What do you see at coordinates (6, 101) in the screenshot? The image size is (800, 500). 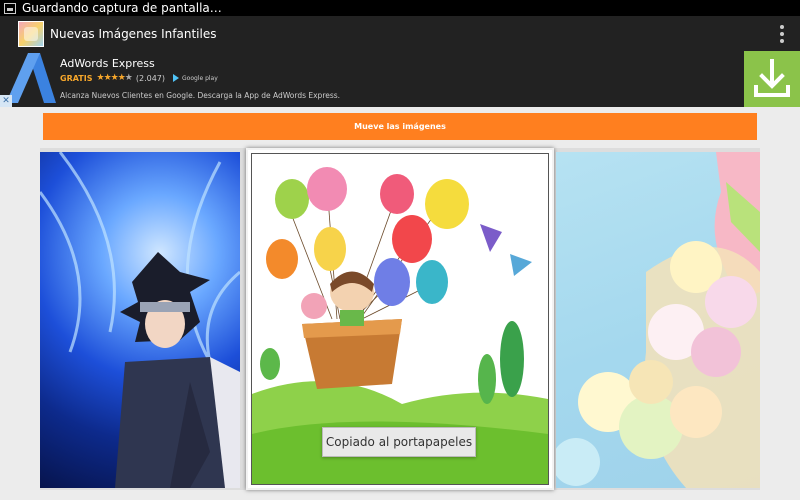 I see `ad-close-icon: ✕` at bounding box center [6, 101].